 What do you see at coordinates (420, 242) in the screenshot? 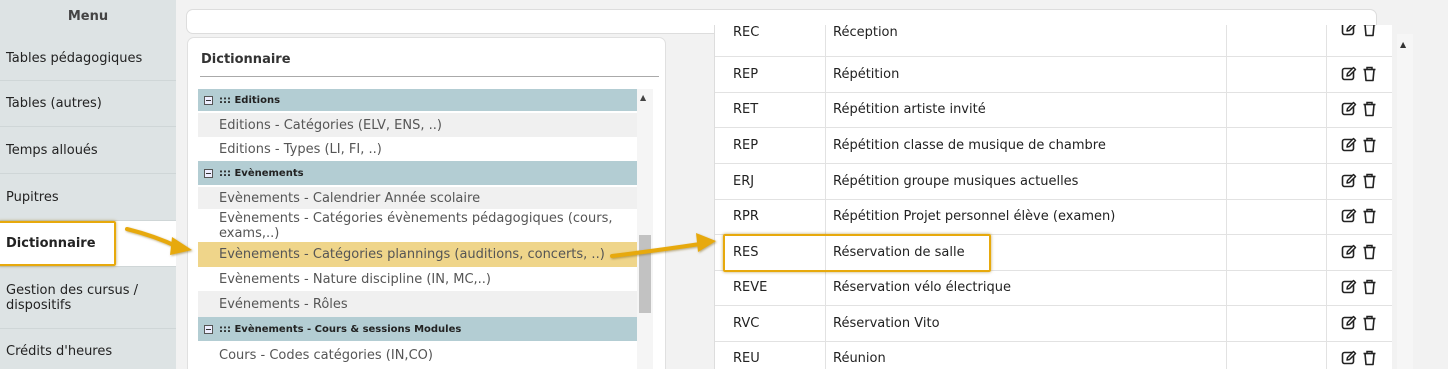
I see `annotation-arrows` at bounding box center [420, 242].